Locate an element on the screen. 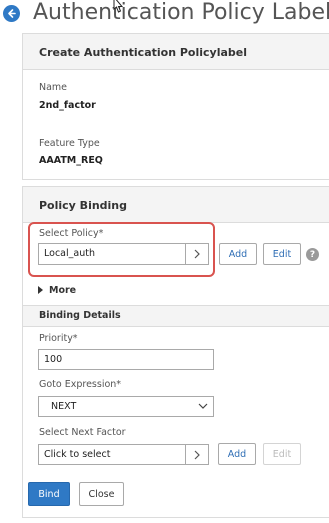 Image resolution: width=329 pixels, height=523 pixels. feature-type-label: Feature Type is located at coordinates (69, 143).